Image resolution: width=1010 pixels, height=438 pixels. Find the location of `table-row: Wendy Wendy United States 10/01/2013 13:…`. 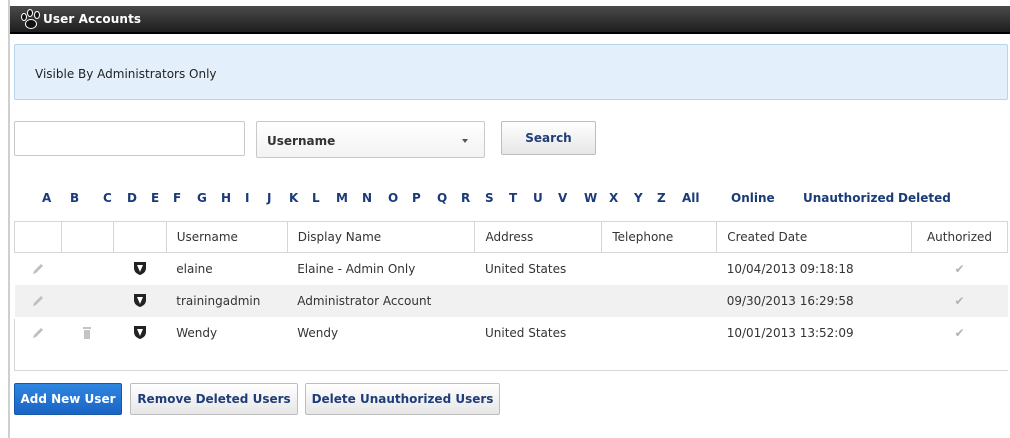

table-row: Wendy Wendy United States 10/01/2013 13:… is located at coordinates (511, 332).